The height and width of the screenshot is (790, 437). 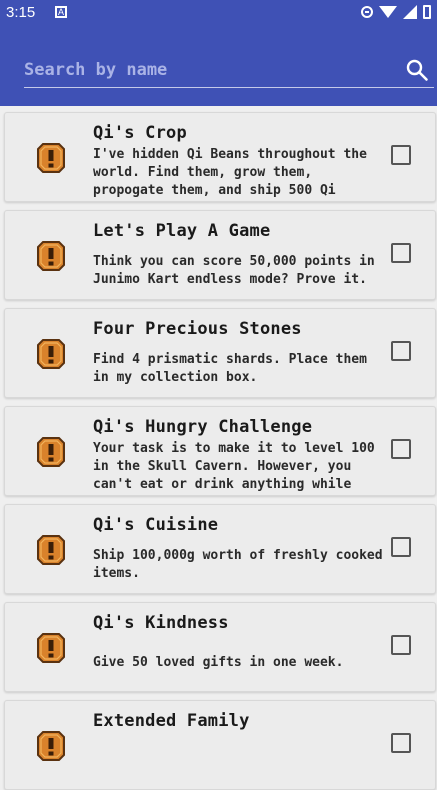 I want to click on status-bar: 3:15 A, so click(x=218, y=13).